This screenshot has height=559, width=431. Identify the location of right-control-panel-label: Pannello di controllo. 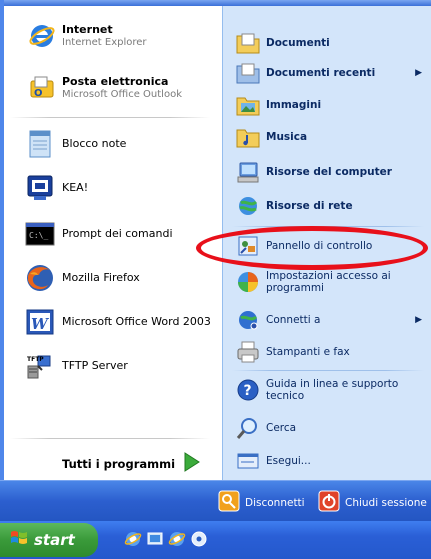
(319, 245).